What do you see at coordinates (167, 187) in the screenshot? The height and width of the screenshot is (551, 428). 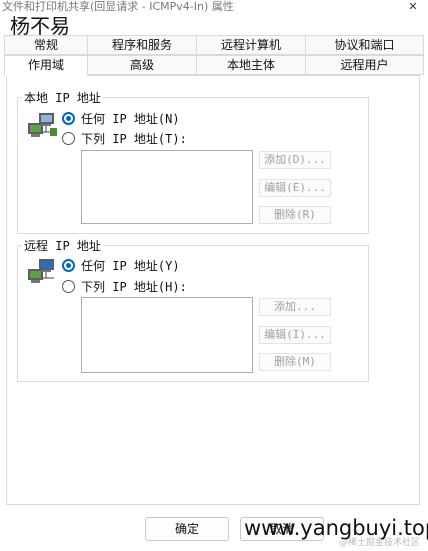 I see `local-ip-list` at bounding box center [167, 187].